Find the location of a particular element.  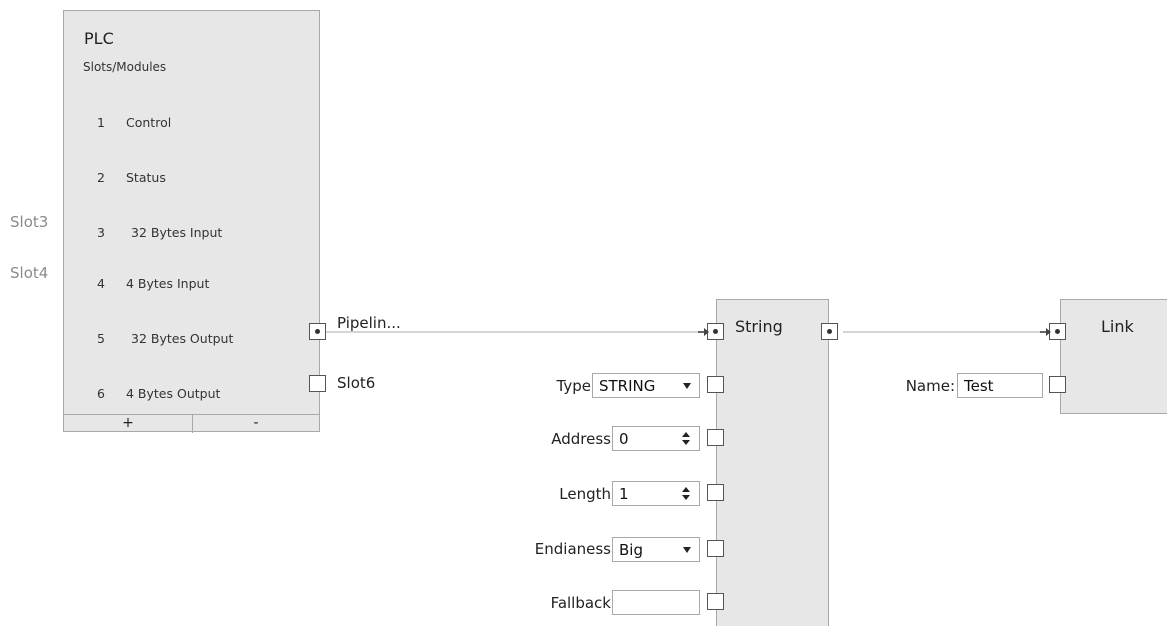

length-value: 1 is located at coordinates (624, 494).